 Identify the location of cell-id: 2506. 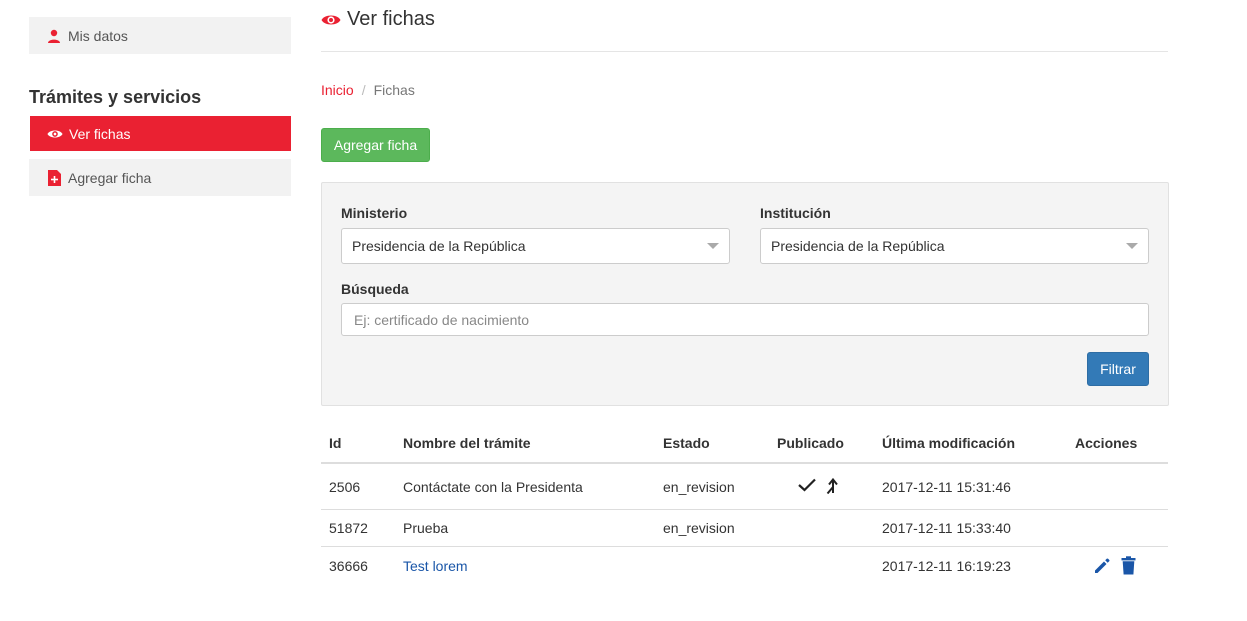
(358, 486).